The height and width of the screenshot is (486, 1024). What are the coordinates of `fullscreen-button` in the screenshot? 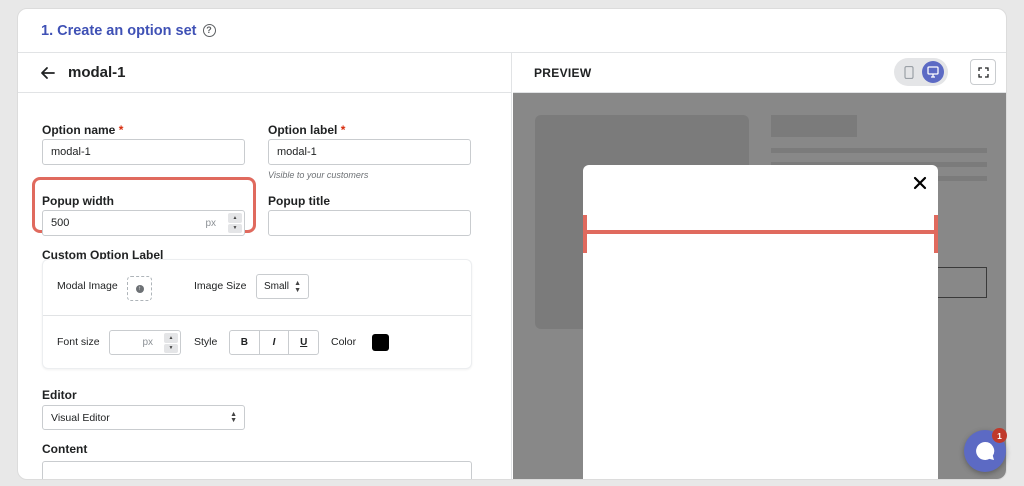 It's located at (983, 72).